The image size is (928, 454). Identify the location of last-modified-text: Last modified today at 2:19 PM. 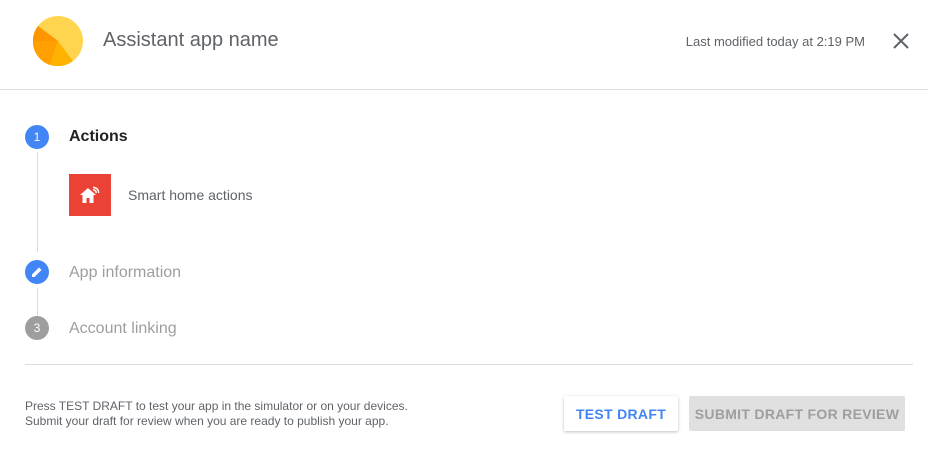
(775, 41).